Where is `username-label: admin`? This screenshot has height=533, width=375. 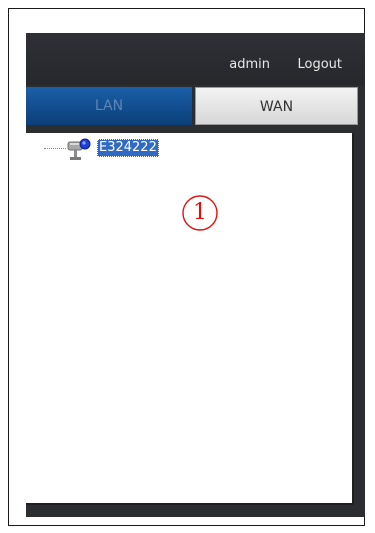 username-label: admin is located at coordinates (249, 64).